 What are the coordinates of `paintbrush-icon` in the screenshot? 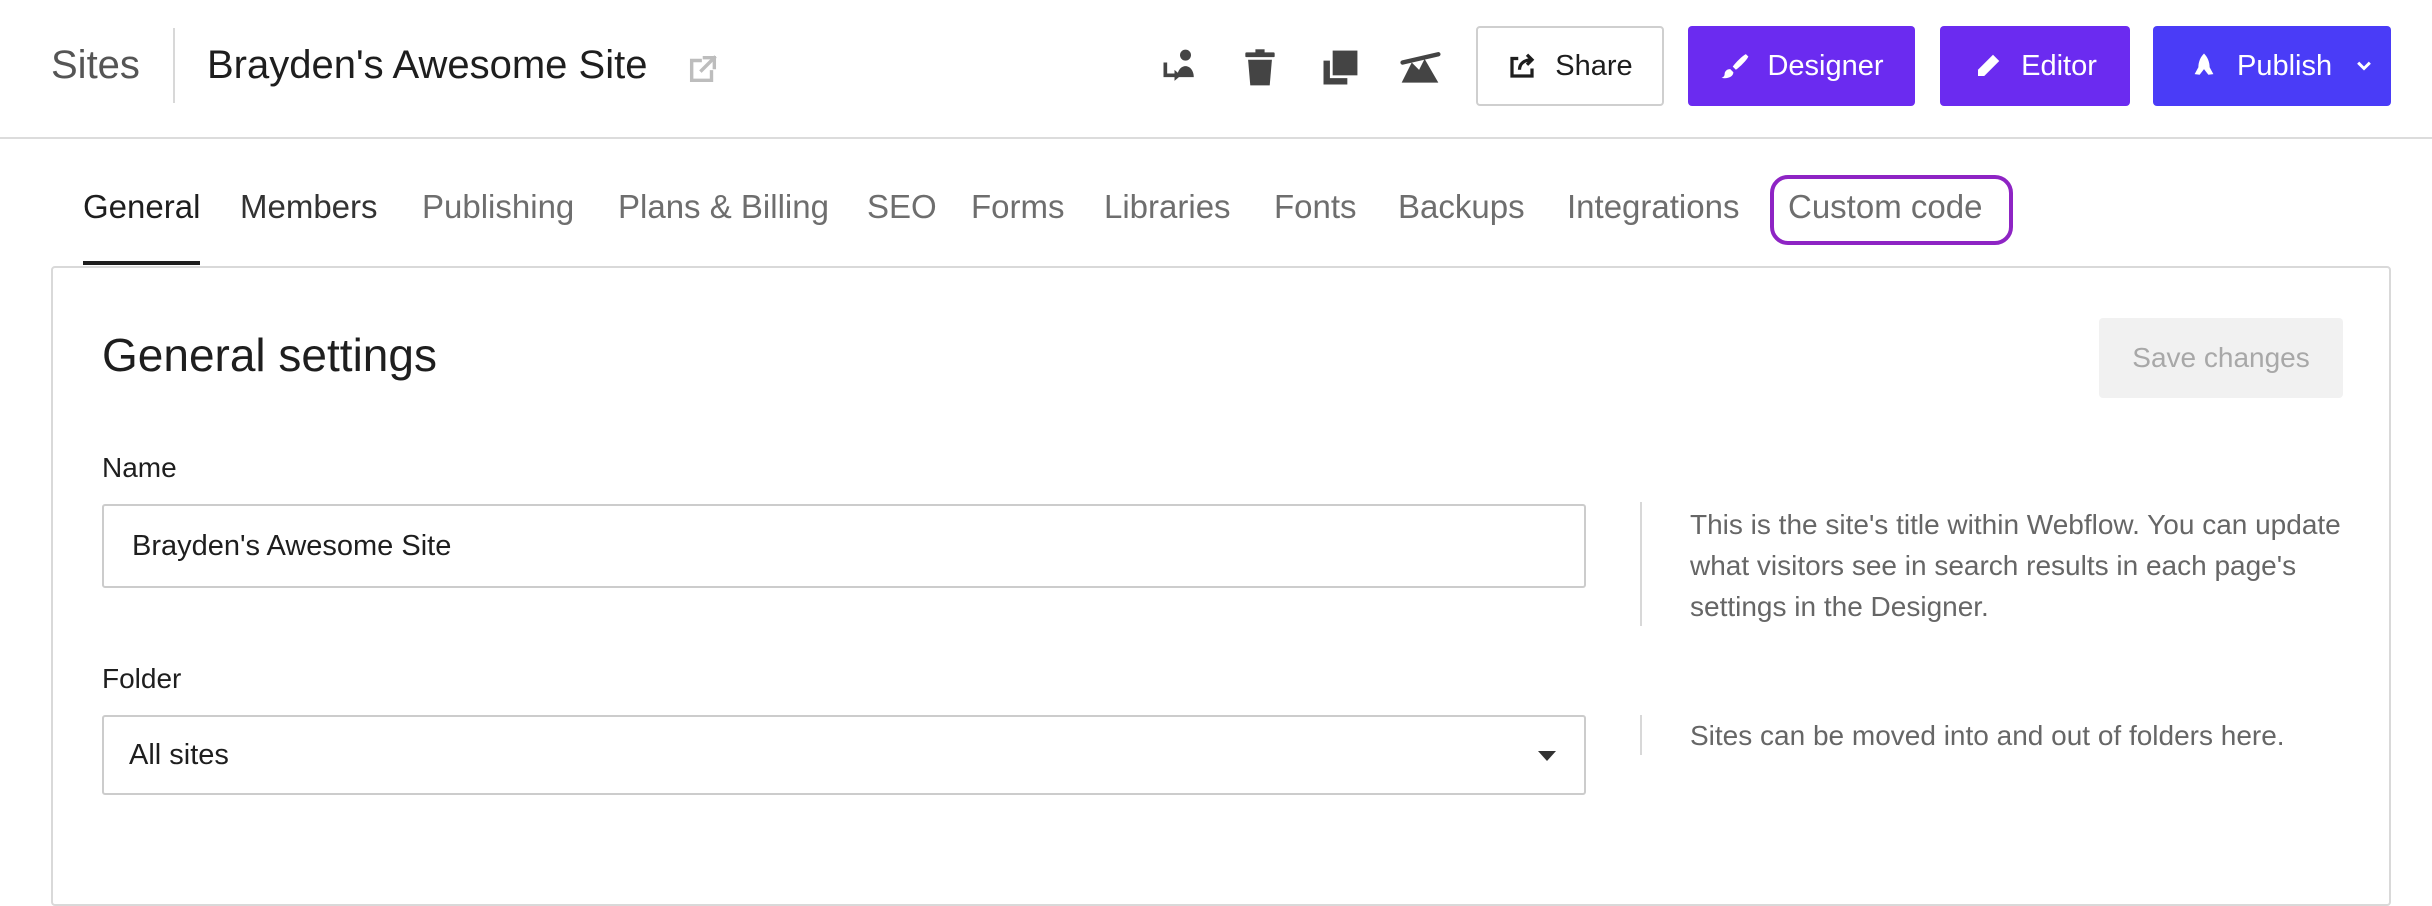 It's located at (1735, 66).